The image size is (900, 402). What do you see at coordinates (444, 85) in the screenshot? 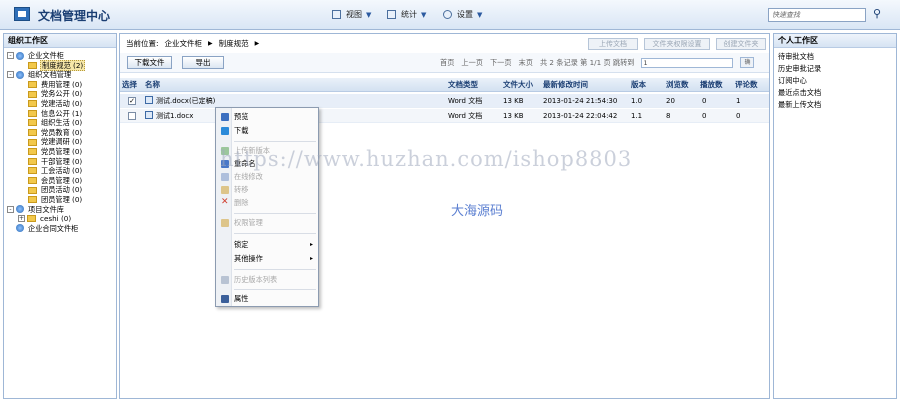
I see `file-table-header: 选择 名称 文档类型 文件大小 最新修改时间 版本 浏览数 播放数 评论数` at bounding box center [444, 85].